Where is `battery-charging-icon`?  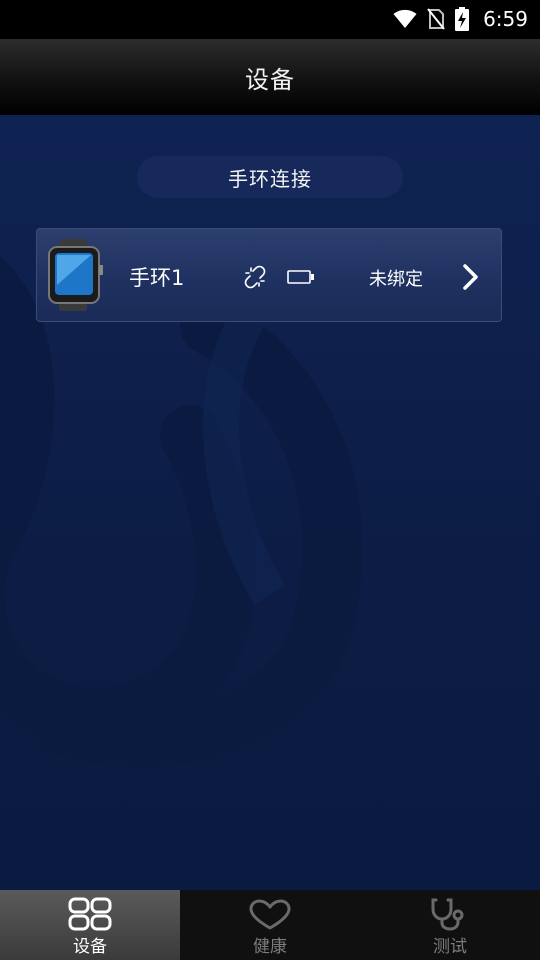
battery-charging-icon is located at coordinates (462, 19).